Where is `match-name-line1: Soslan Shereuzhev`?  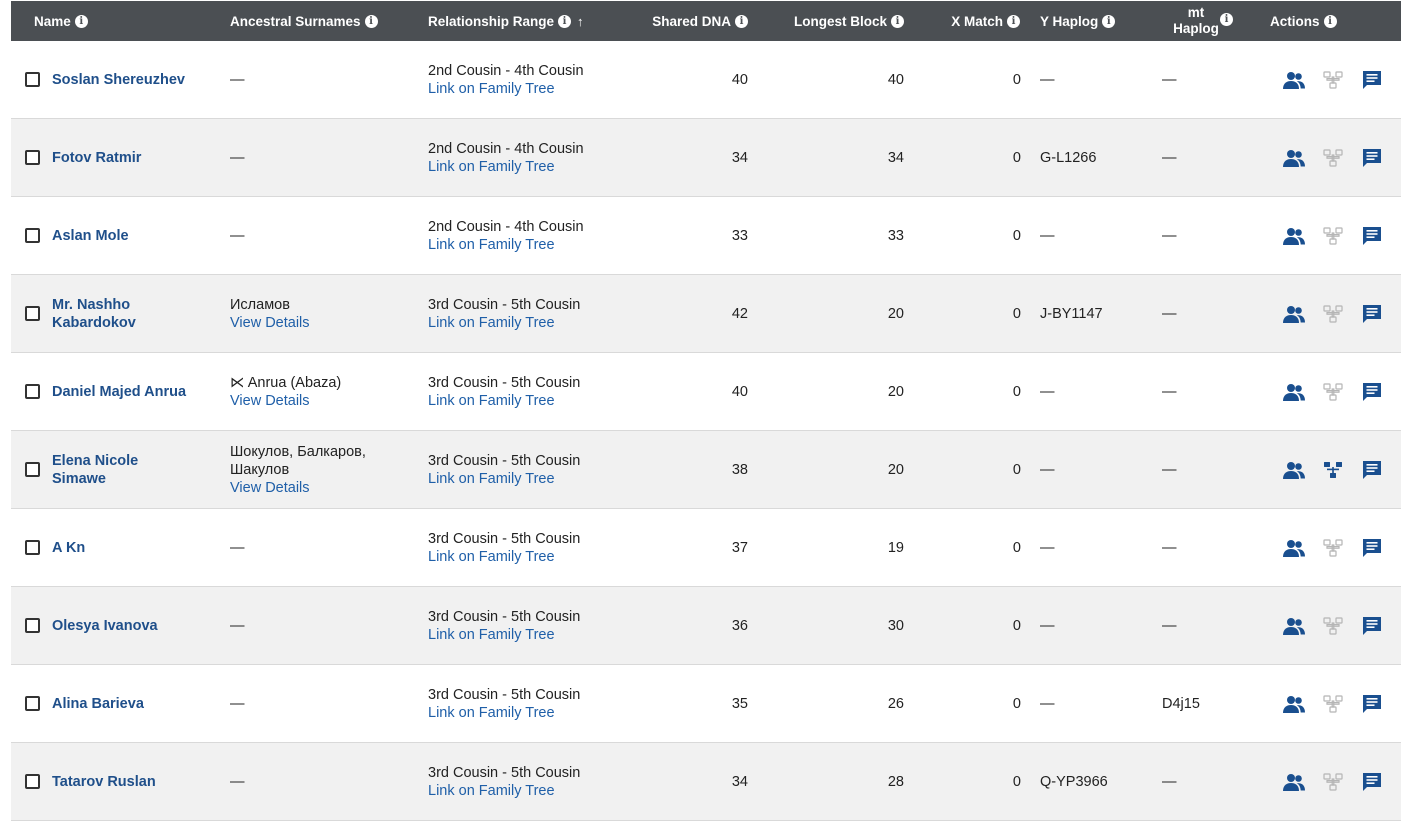 match-name-line1: Soslan Shereuzhev is located at coordinates (118, 80).